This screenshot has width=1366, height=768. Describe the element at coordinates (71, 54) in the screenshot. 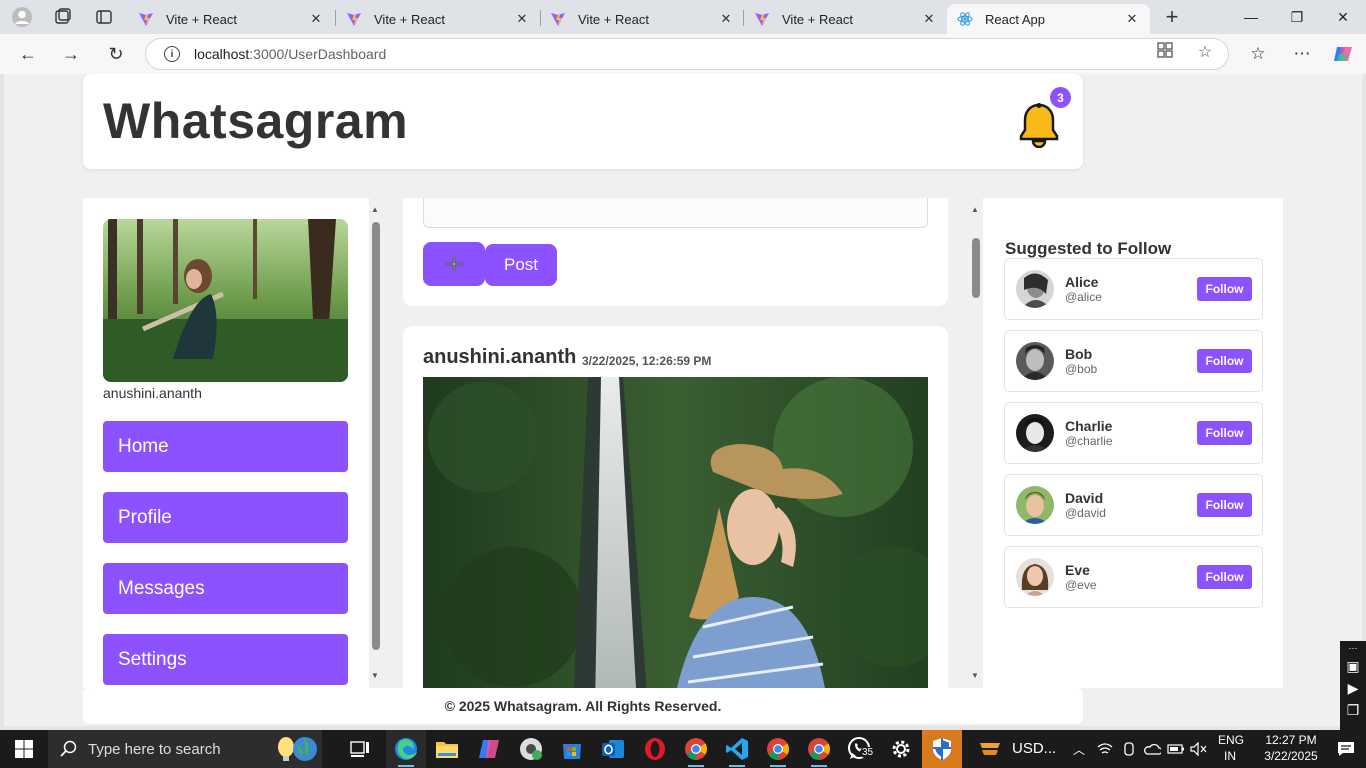

I see `forward-icon: →` at that location.